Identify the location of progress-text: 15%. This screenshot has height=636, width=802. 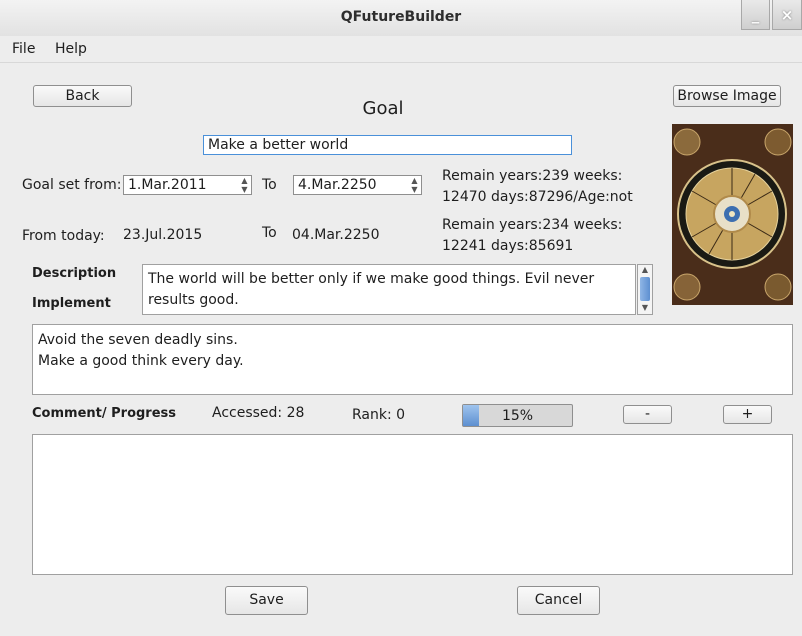
(517, 416).